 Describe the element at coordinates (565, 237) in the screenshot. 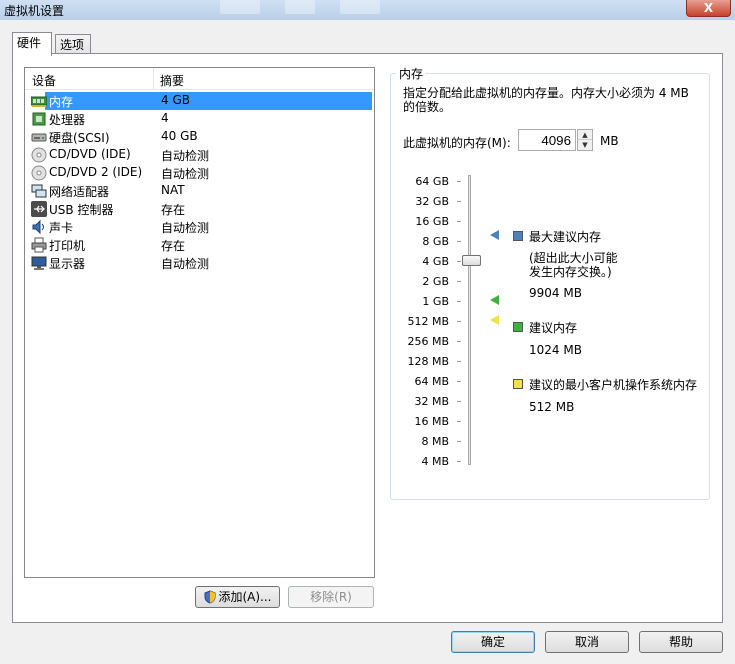

I see `max-memory-title: 最大建议内存` at that location.